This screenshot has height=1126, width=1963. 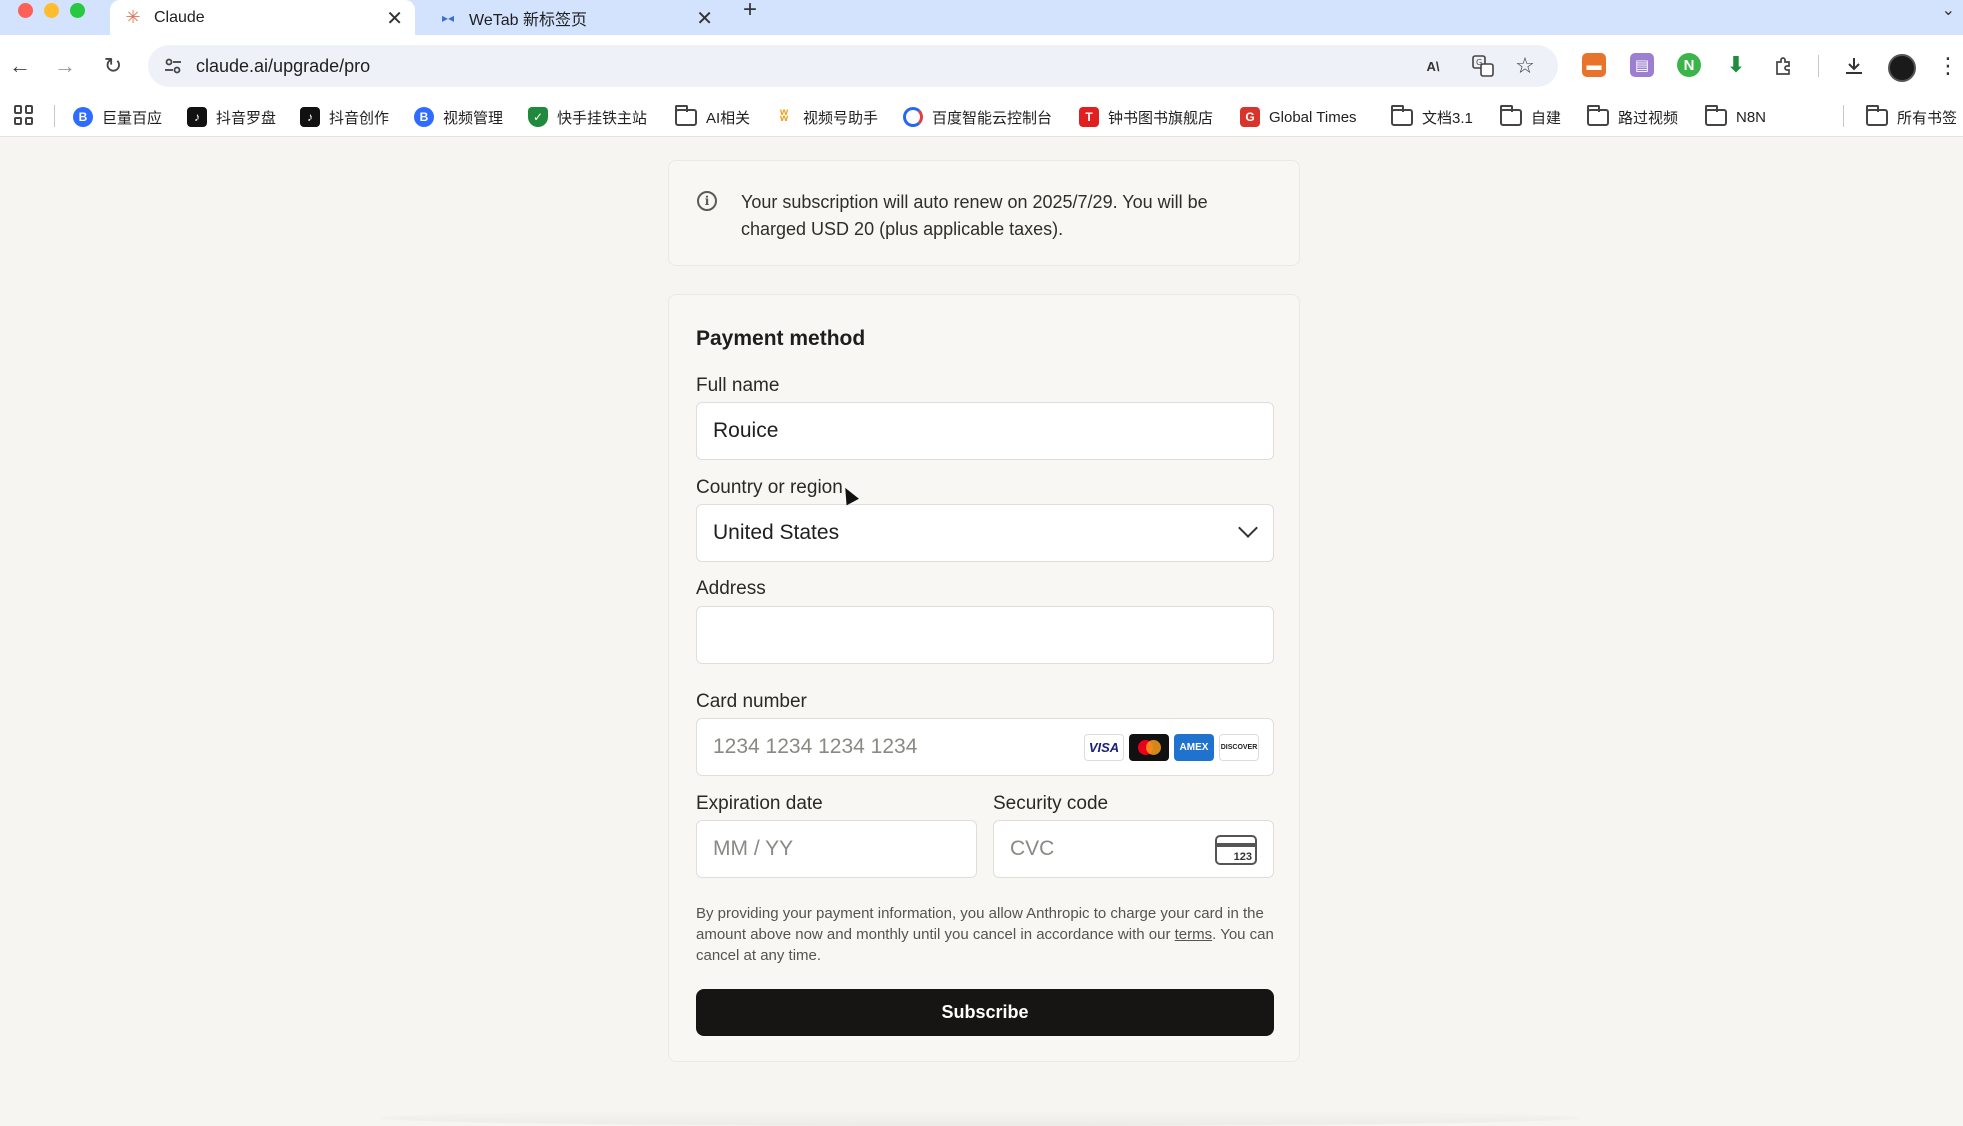 What do you see at coordinates (1479, 62) in the screenshot?
I see `svg-text: G` at bounding box center [1479, 62].